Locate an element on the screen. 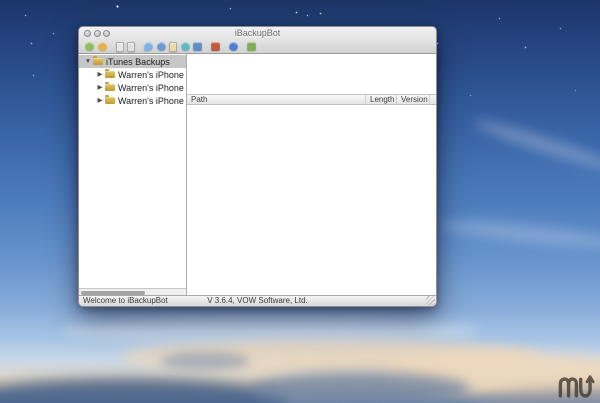  tree-item-backup-3: ▶ Warren's iPhone (Wed Nov is located at coordinates (132, 100).